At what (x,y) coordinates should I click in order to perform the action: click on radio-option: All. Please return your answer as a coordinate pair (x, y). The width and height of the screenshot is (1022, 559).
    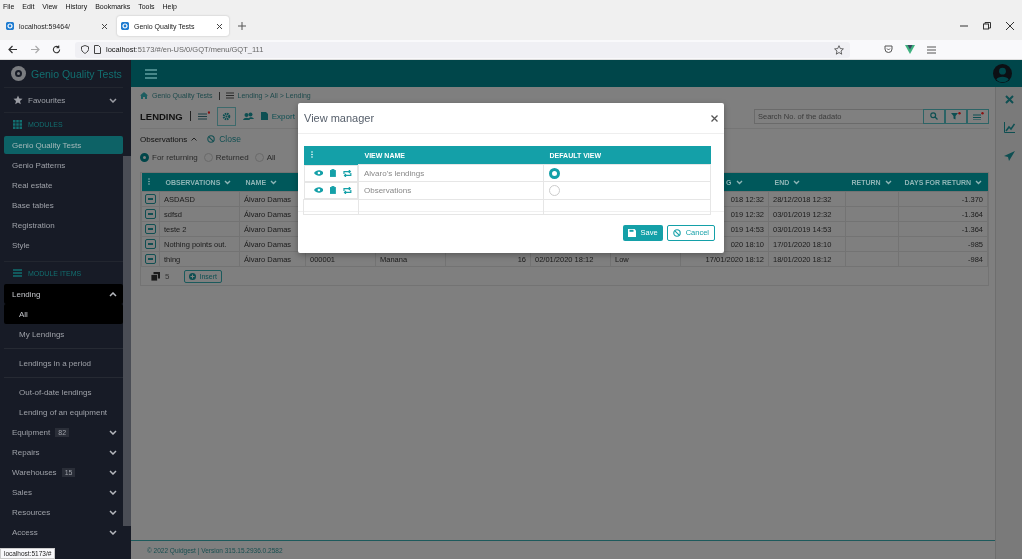
    Looking at the image, I should click on (265, 157).